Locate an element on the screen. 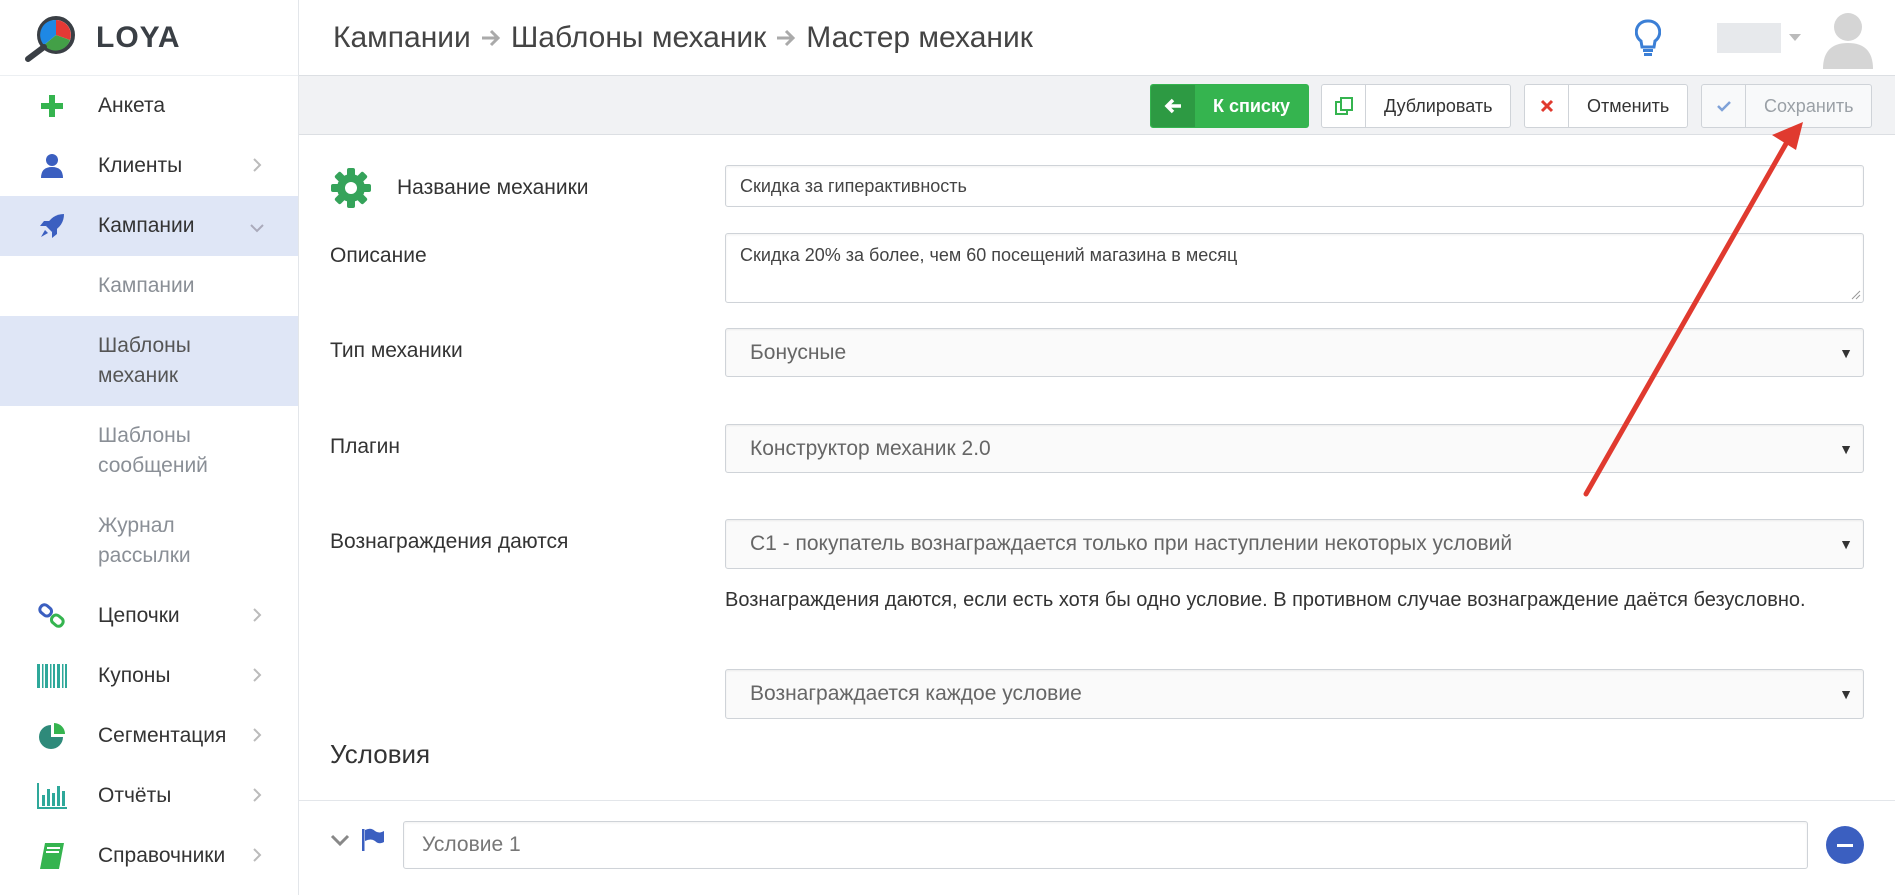  sidebar-item-reports: Отчёты is located at coordinates (149, 796).